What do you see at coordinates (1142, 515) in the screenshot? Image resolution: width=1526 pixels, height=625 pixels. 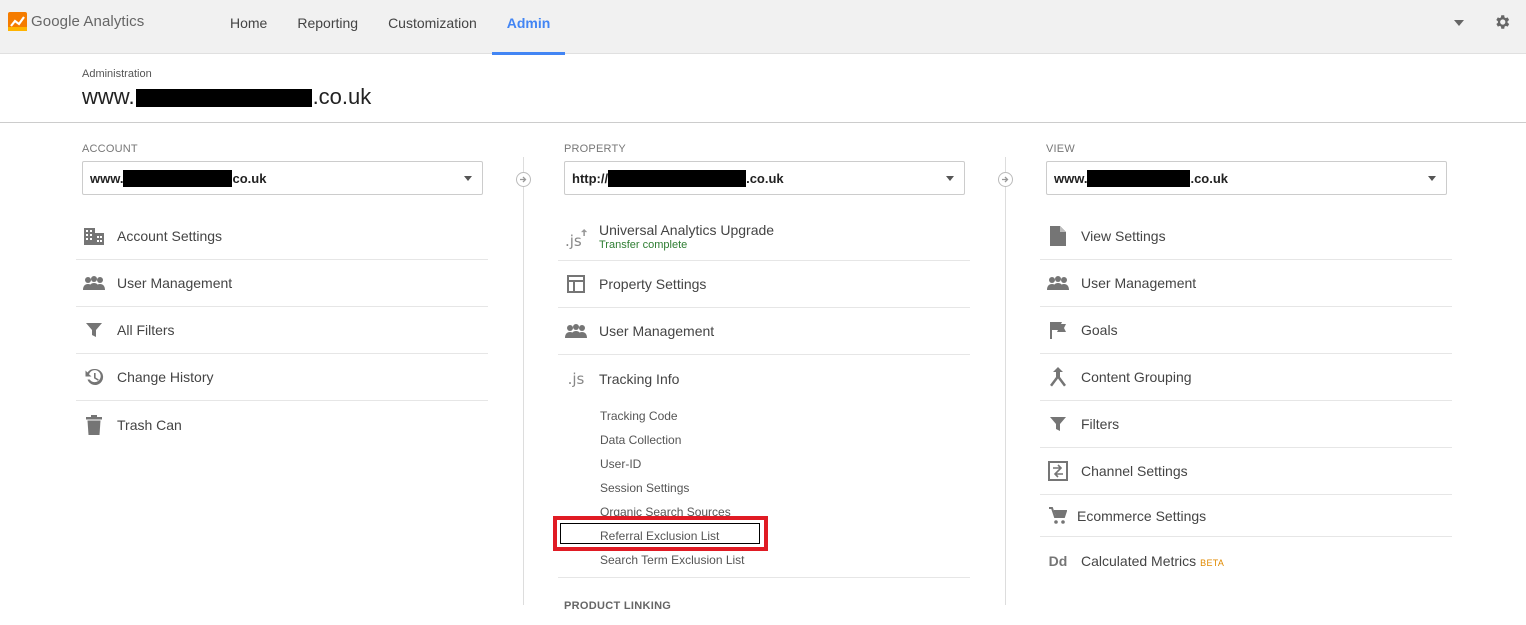 I see `menu-item-label: Ecommerce Settings` at bounding box center [1142, 515].